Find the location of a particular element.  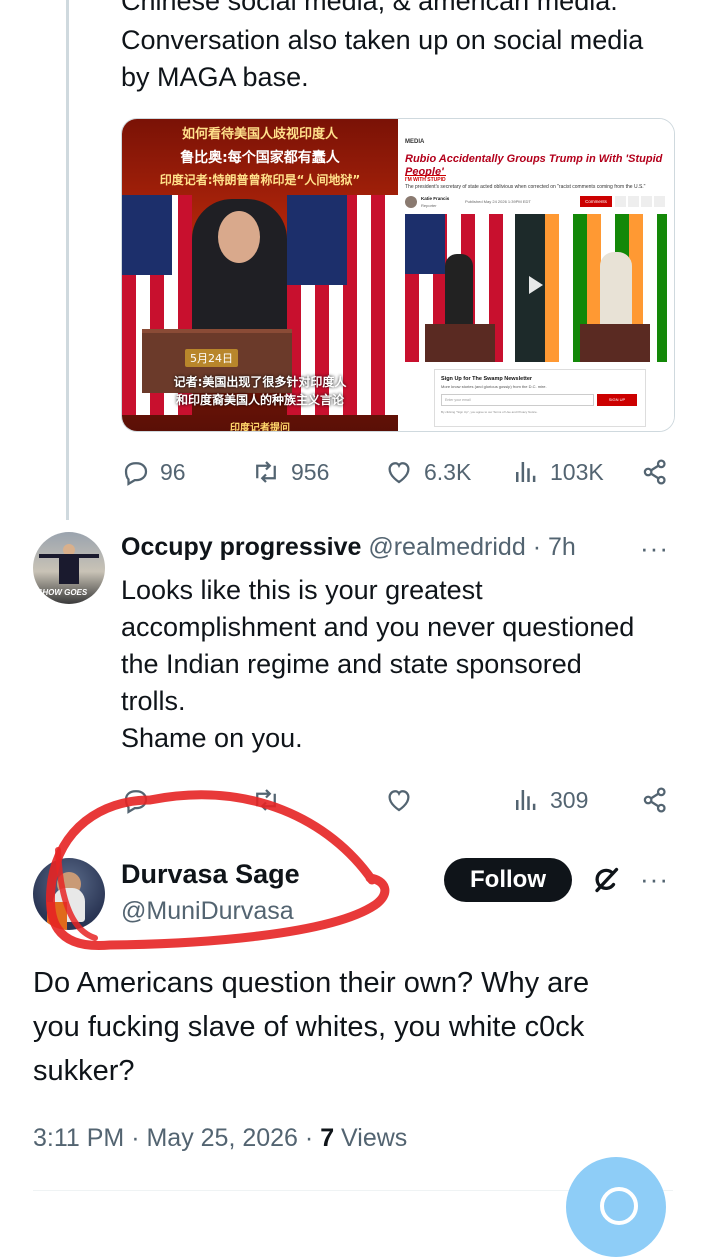

subtitle-line: 印度记者提问 is located at coordinates (260, 427).